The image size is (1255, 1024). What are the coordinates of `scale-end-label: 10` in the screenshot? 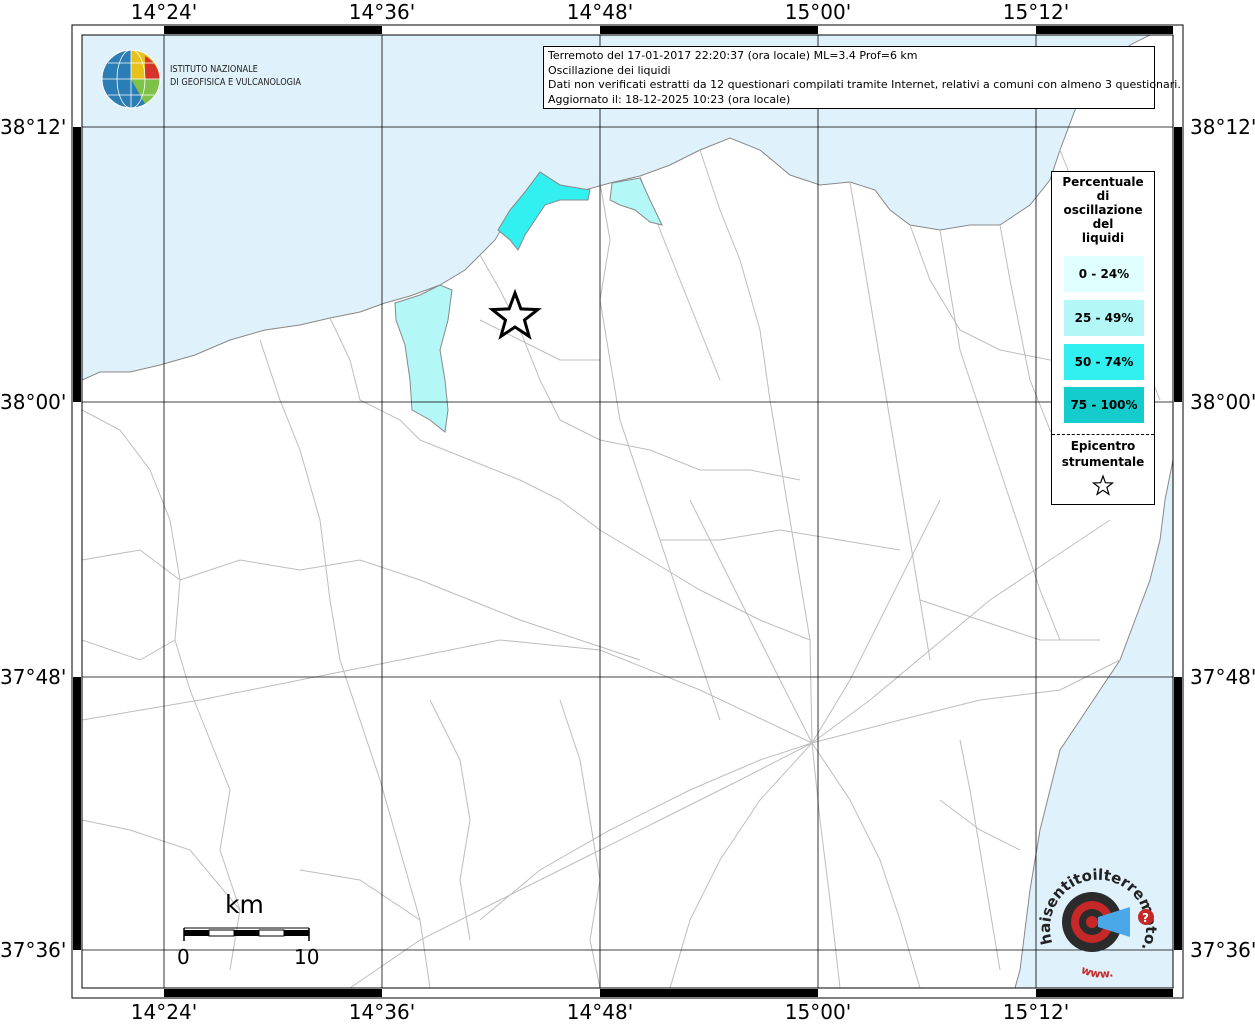 It's located at (307, 957).